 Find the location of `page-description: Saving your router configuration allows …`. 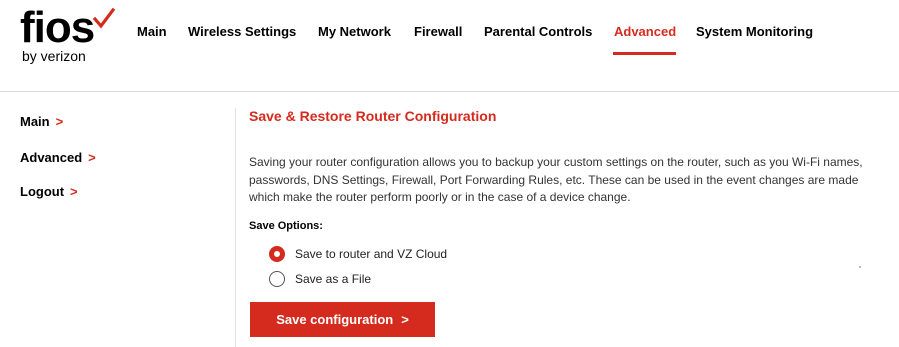

page-description: Saving your router configuration allows … is located at coordinates (556, 179).